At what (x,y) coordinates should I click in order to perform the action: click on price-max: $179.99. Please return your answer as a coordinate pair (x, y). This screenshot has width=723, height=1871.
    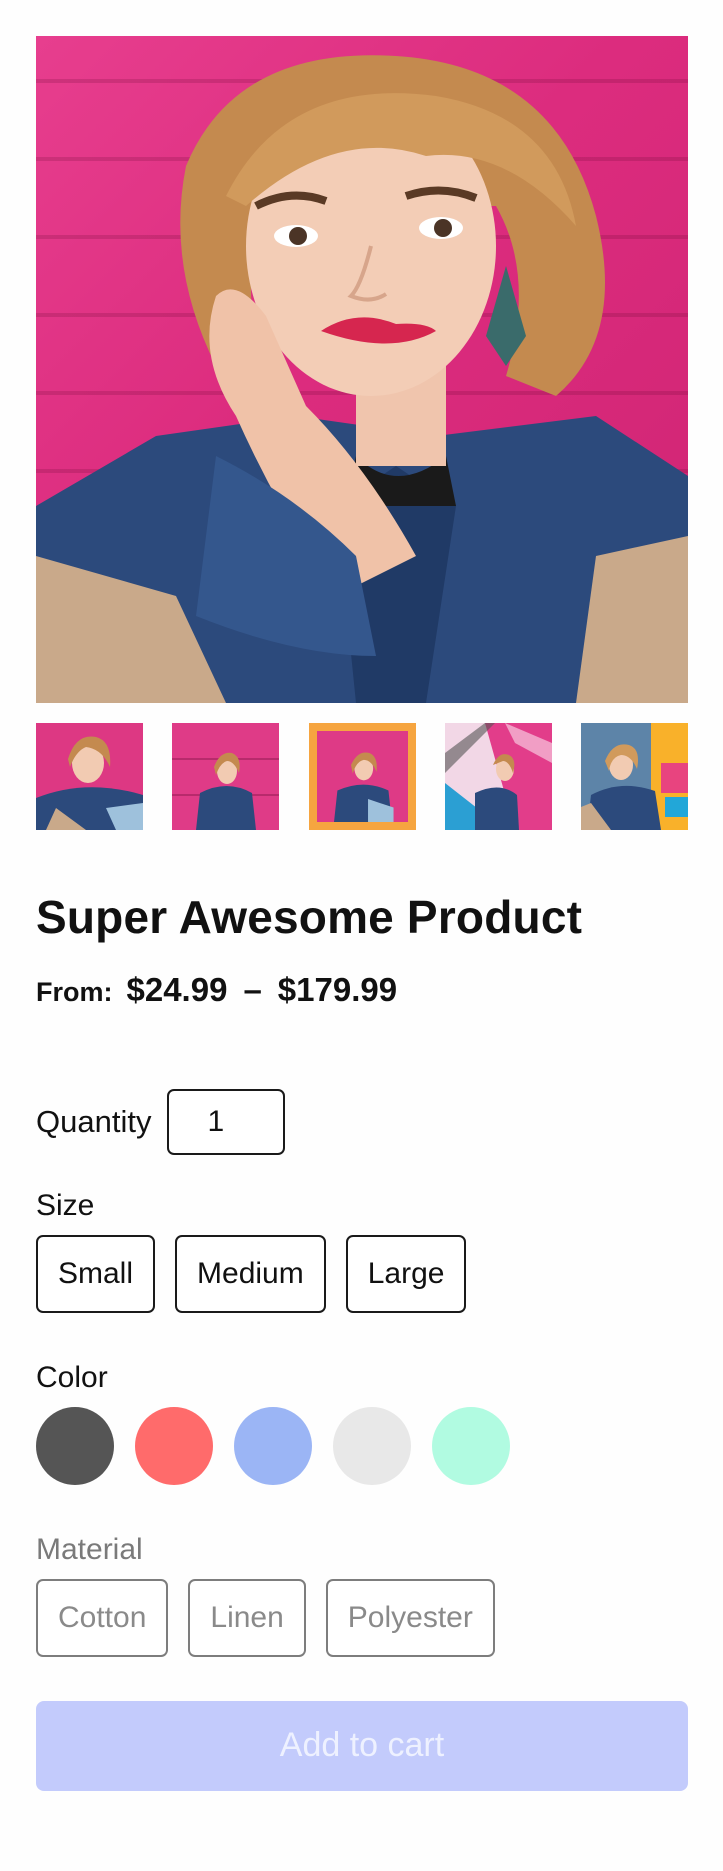
    Looking at the image, I should click on (337, 989).